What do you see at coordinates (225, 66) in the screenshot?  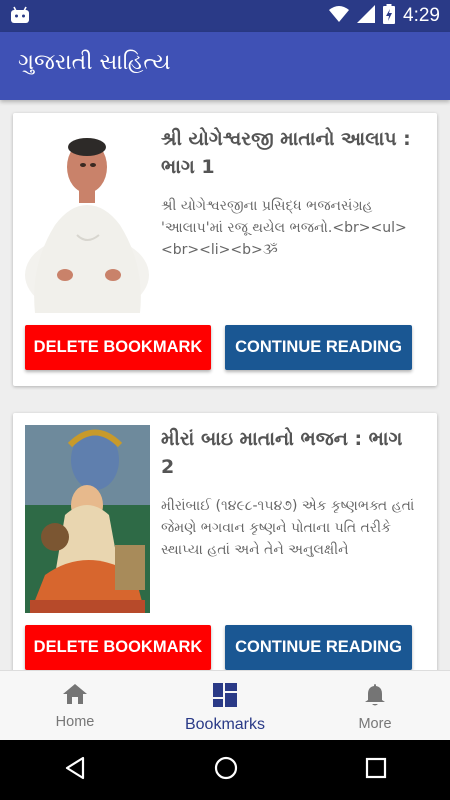 I see `app-bar: ગુજરાતી સાહિત્ય` at bounding box center [225, 66].